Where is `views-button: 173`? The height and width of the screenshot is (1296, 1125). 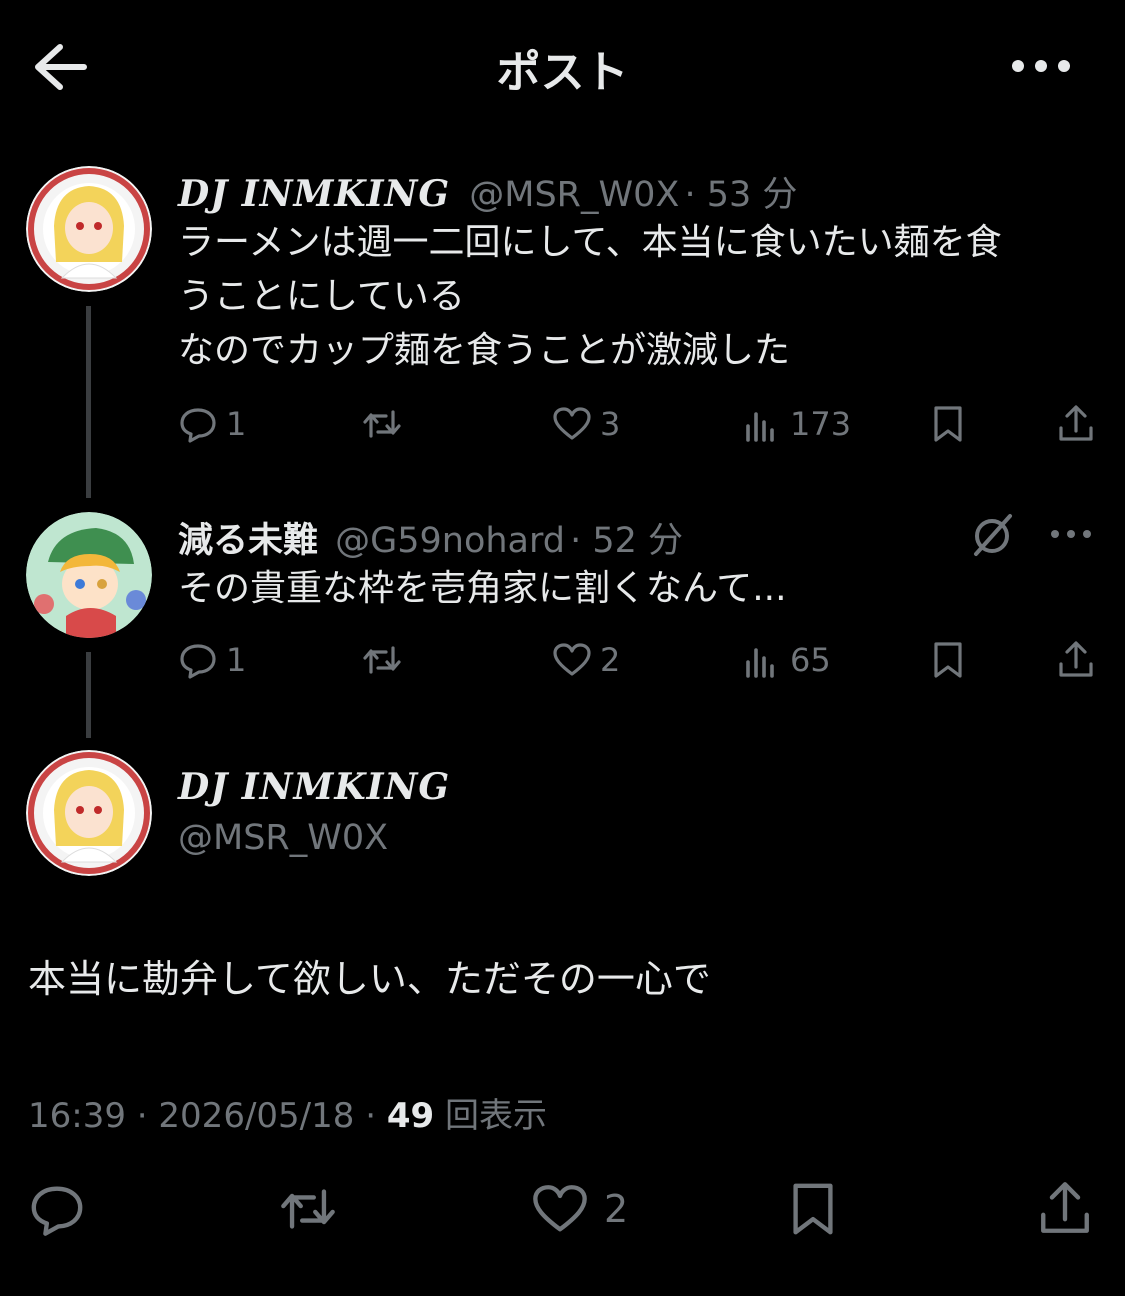 views-button: 173 is located at coordinates (796, 424).